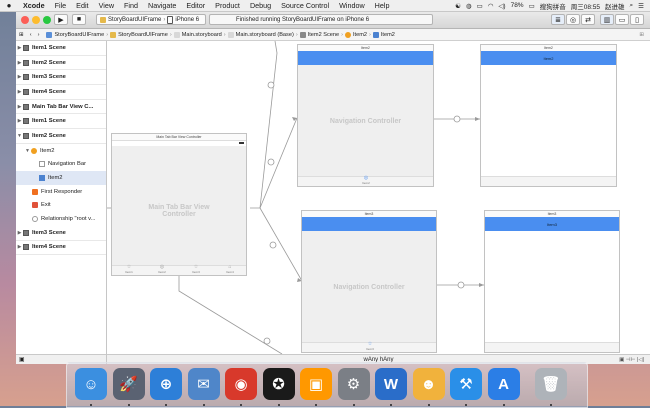  Describe the element at coordinates (260, 5) in the screenshot. I see `menu-debug: Debug` at that location.